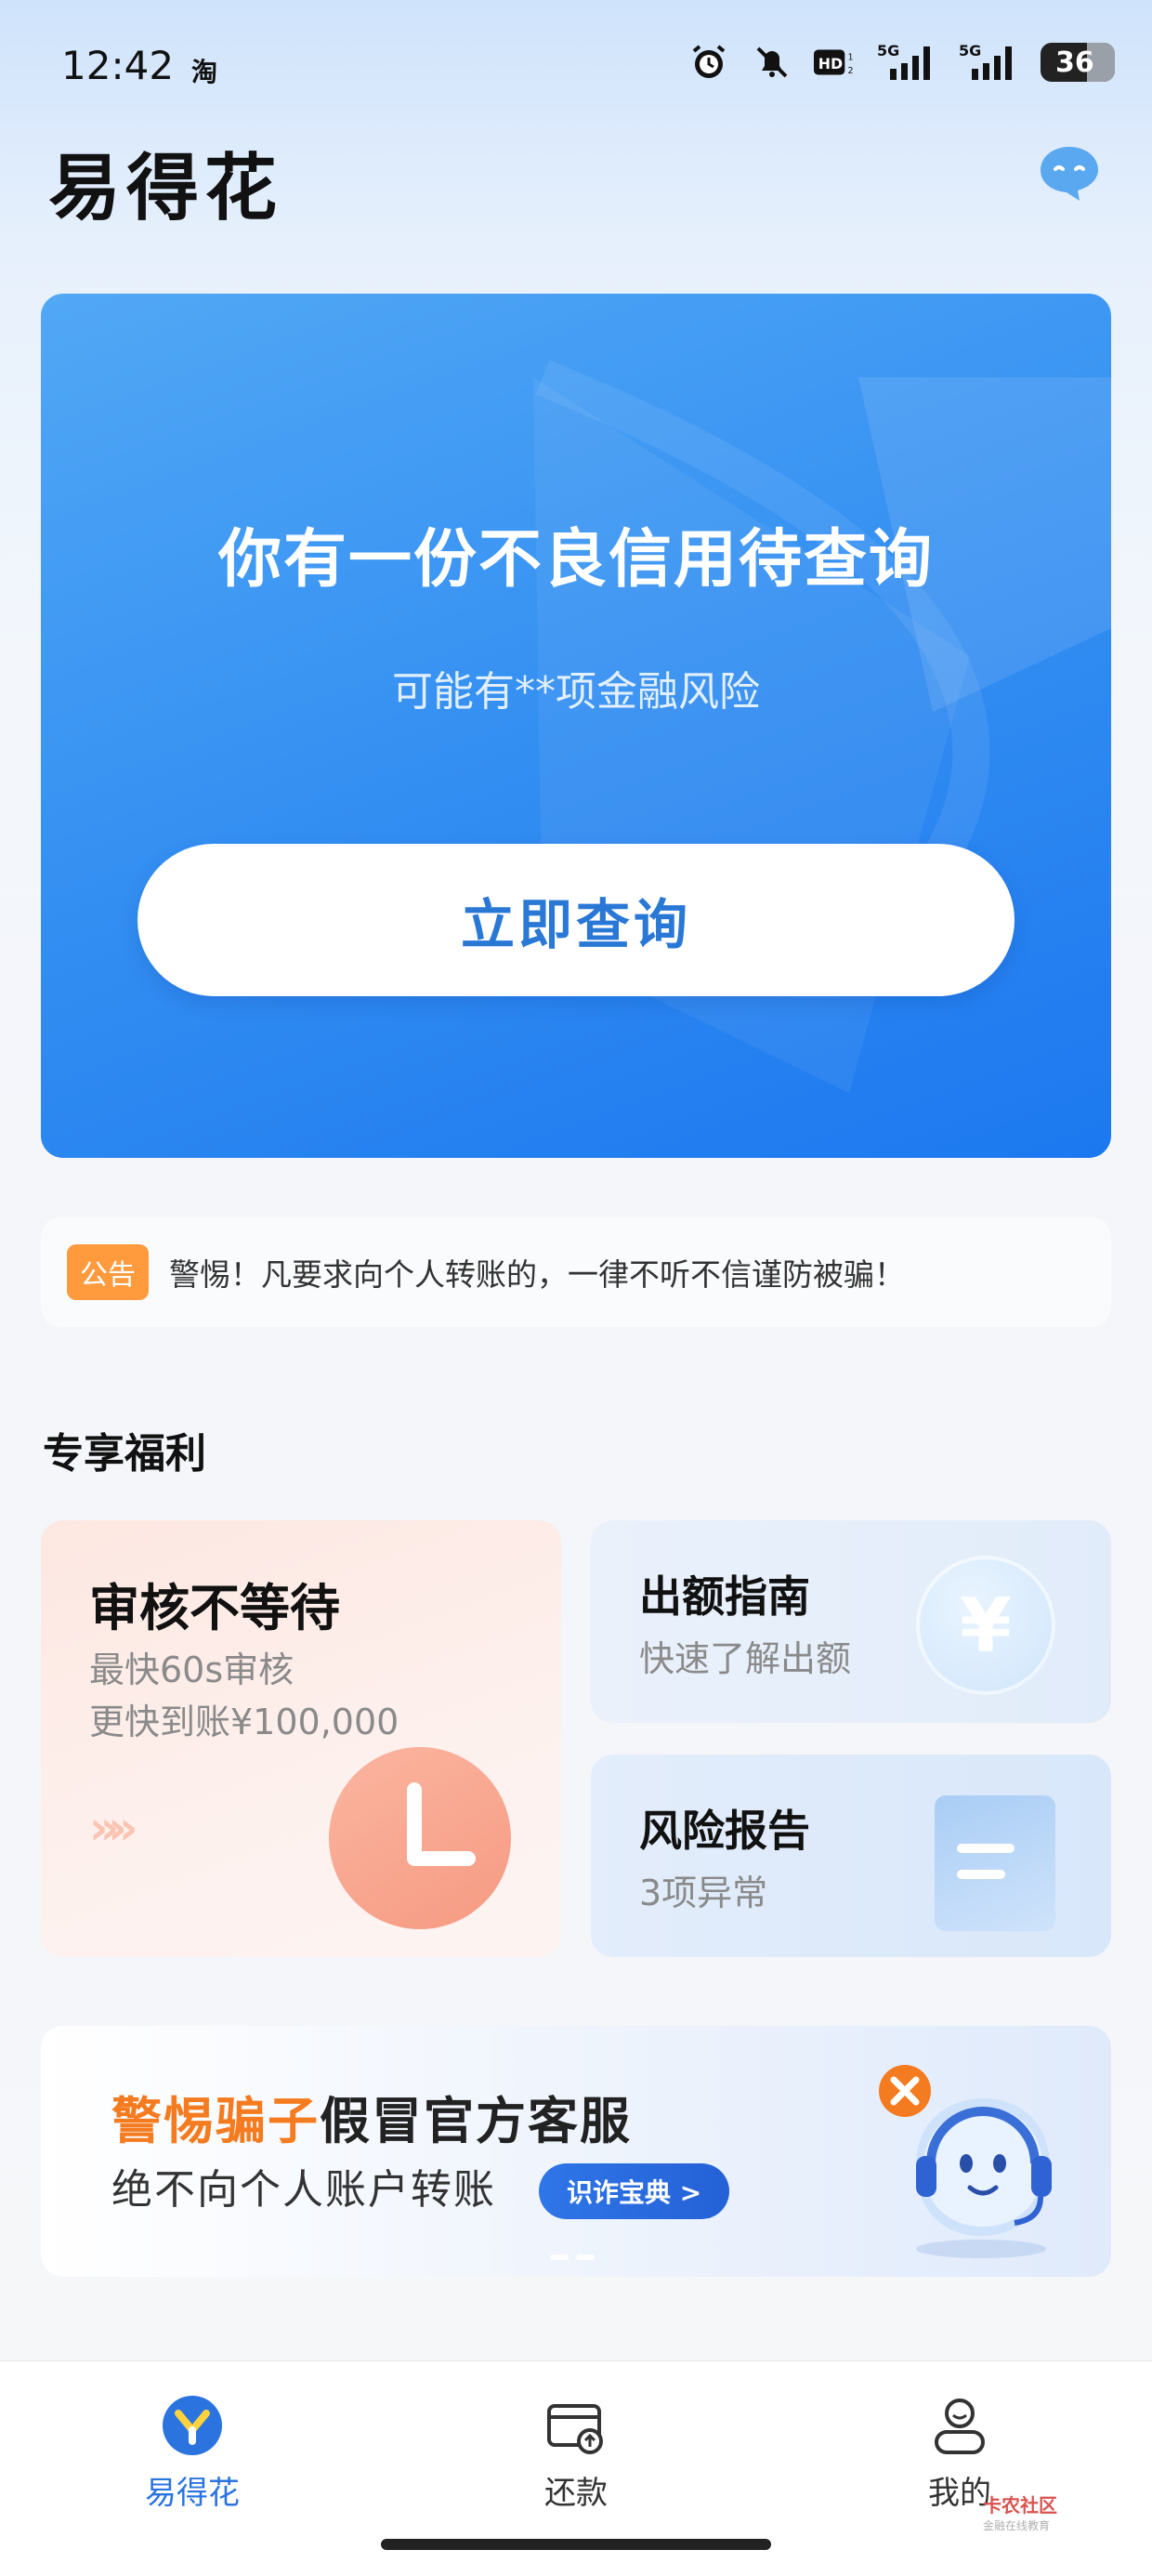 Image resolution: width=1152 pixels, height=2576 pixels. Describe the element at coordinates (960, 2425) in the screenshot. I see `profile-icon` at that location.